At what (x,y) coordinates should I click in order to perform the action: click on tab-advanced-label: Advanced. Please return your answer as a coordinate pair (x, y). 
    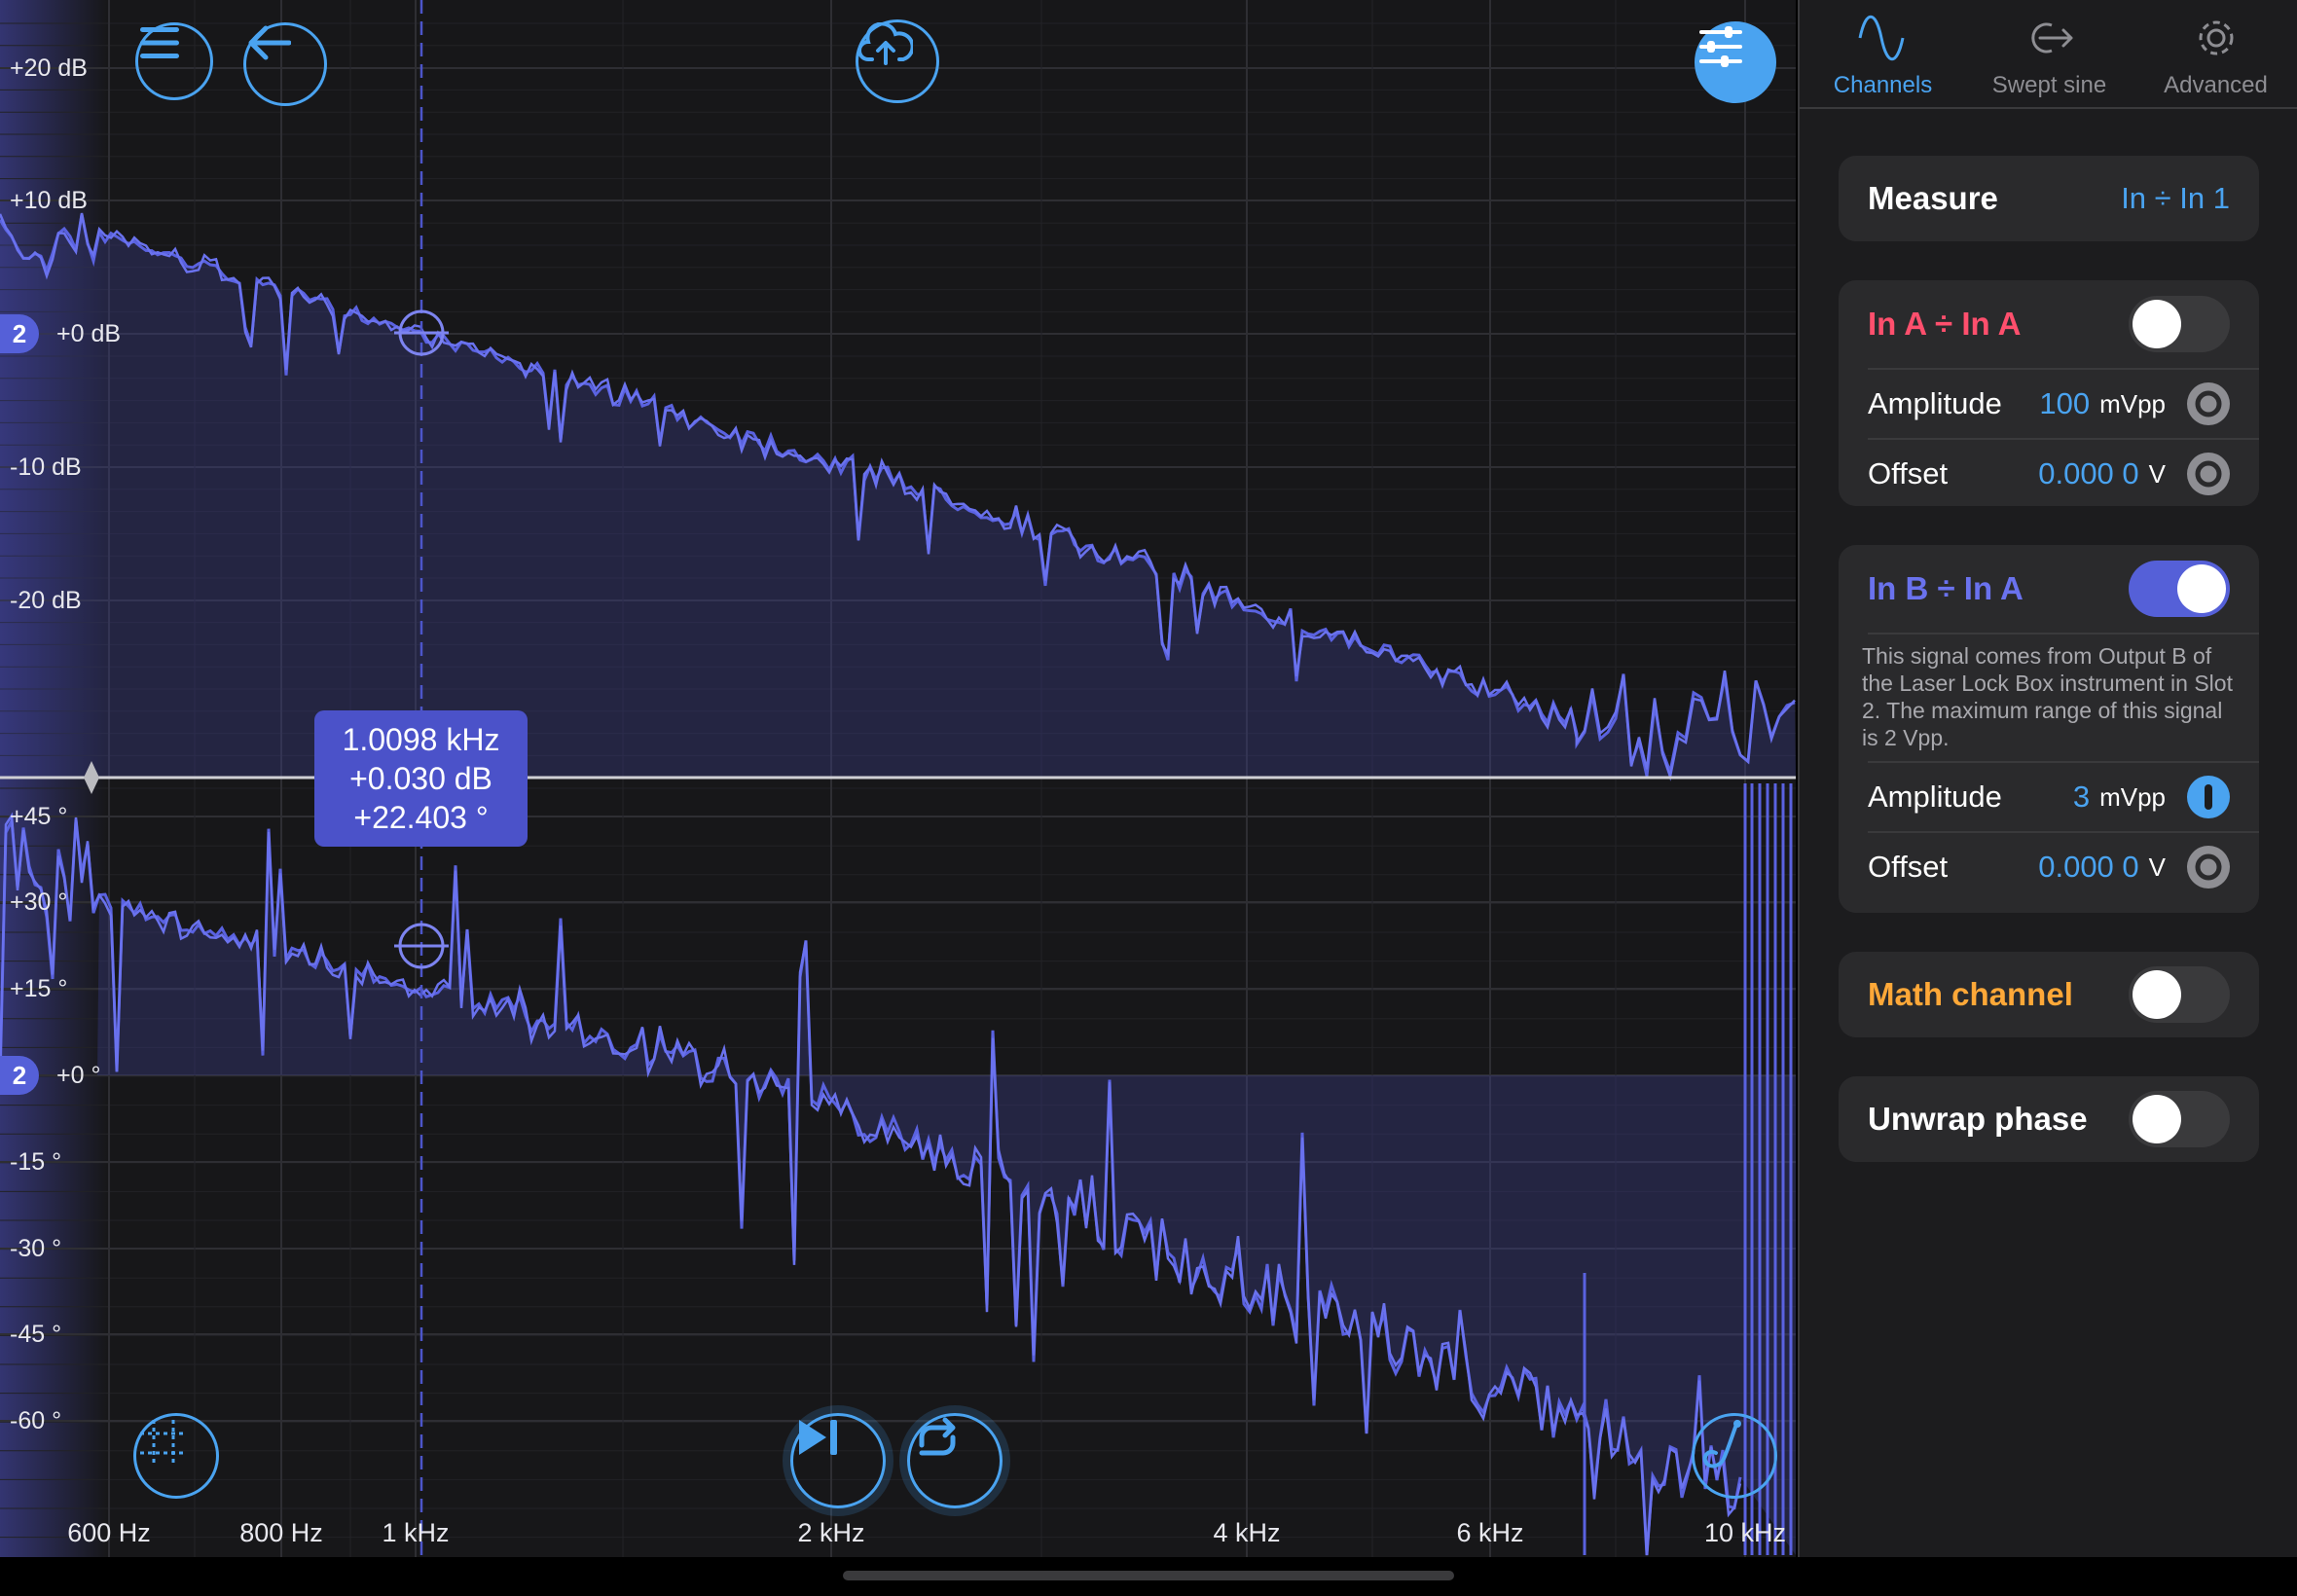
    Looking at the image, I should click on (2216, 85).